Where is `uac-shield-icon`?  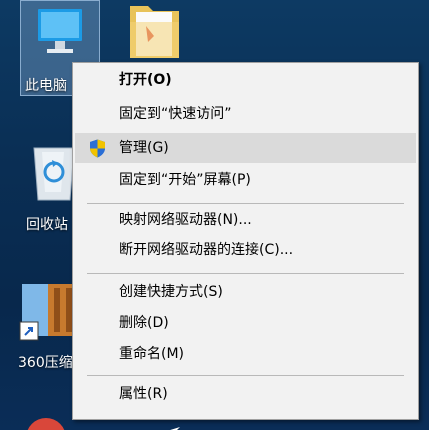 uac-shield-icon is located at coordinates (97, 148).